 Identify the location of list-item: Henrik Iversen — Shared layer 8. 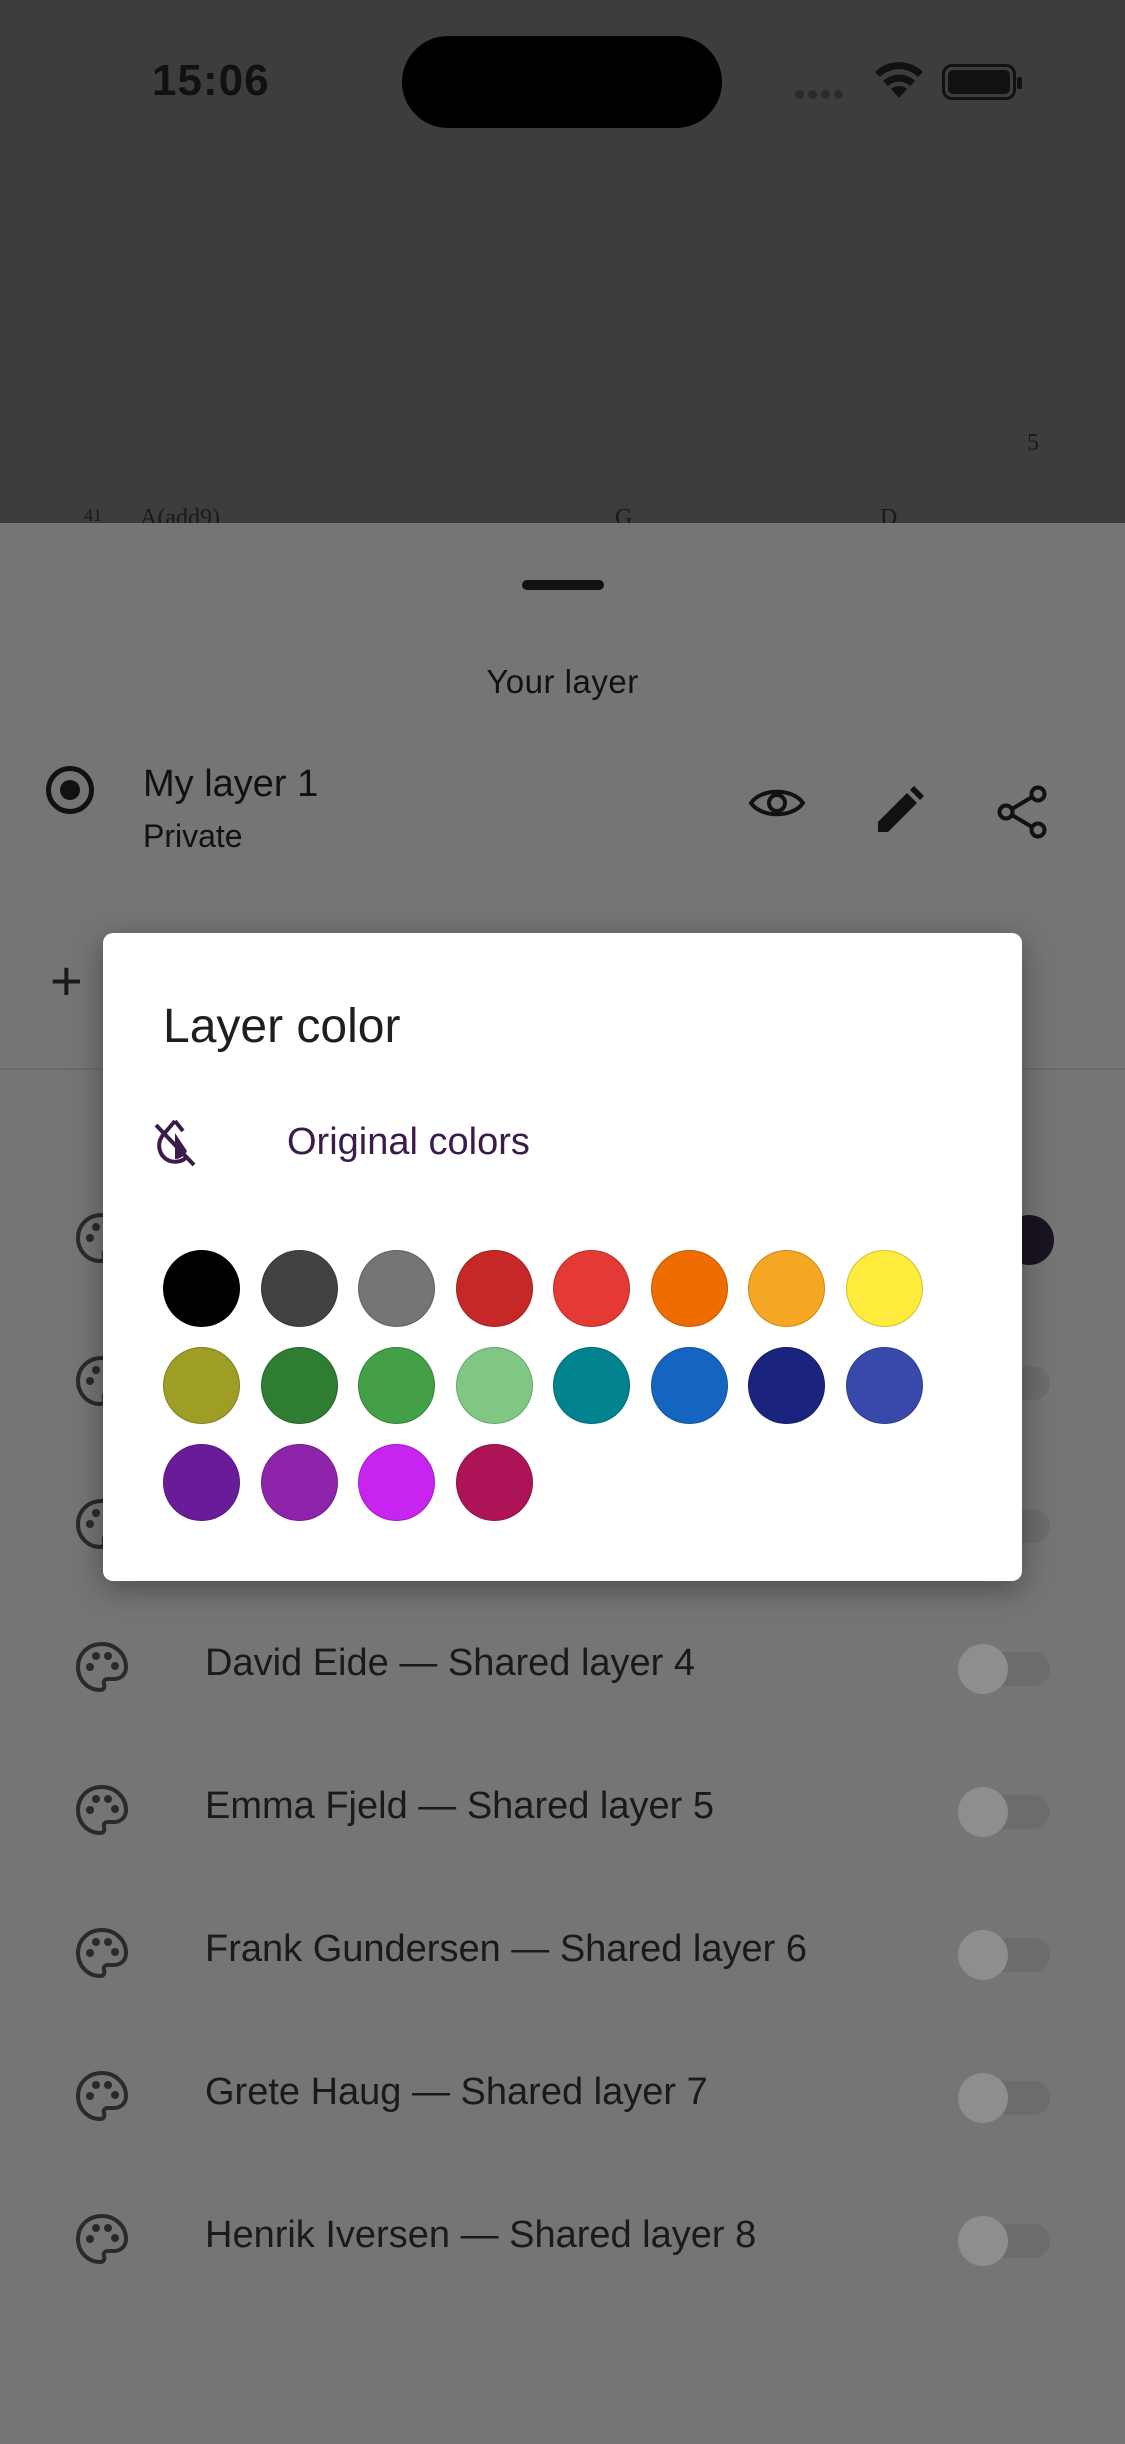
(562, 2235).